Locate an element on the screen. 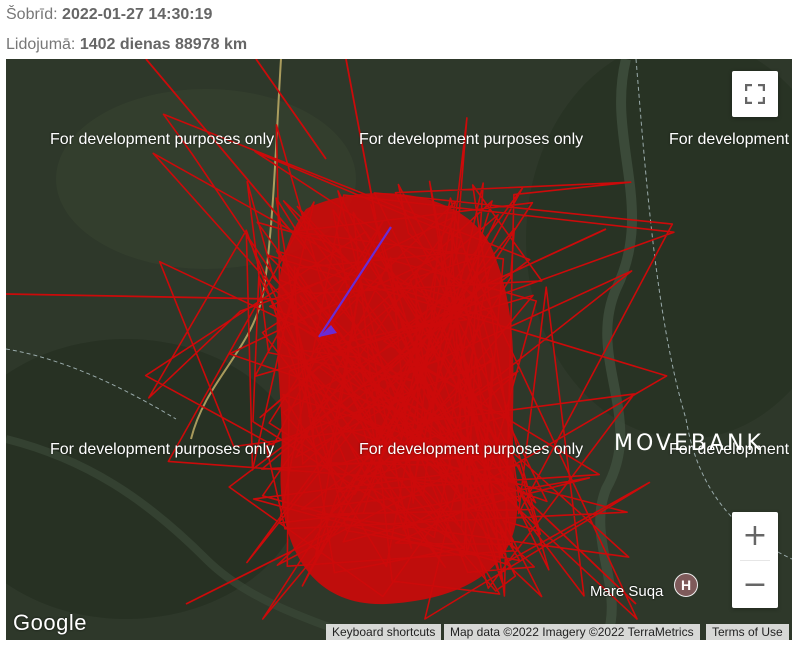 The height and width of the screenshot is (646, 800). current-time-line: Šobrīd: 2022-01-27 14:30:19 is located at coordinates (109, 15).